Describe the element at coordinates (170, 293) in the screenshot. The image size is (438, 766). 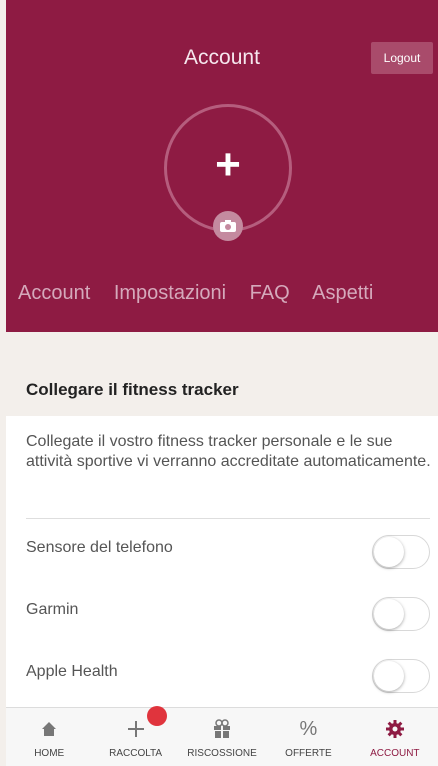
I see `tab-impostazioni: Impostazioni` at that location.